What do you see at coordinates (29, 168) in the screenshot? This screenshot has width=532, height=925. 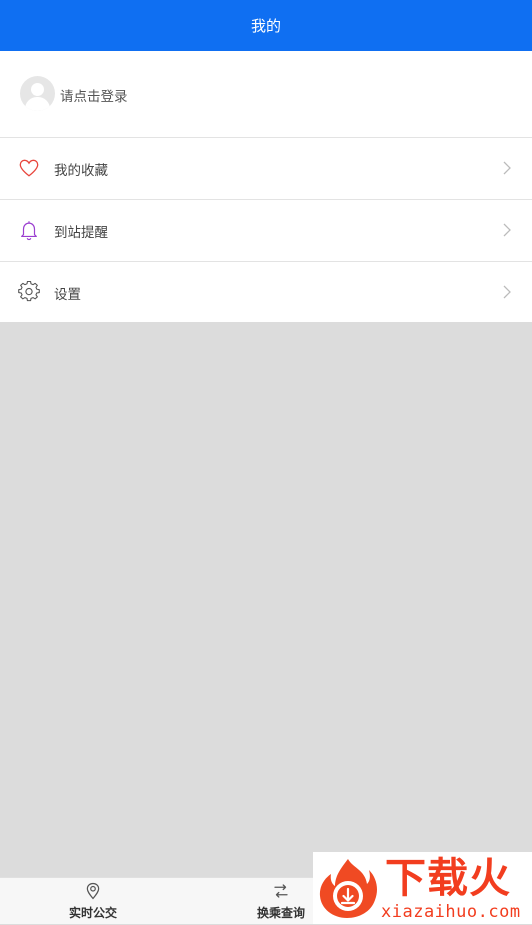 I see `heart-icon` at bounding box center [29, 168].